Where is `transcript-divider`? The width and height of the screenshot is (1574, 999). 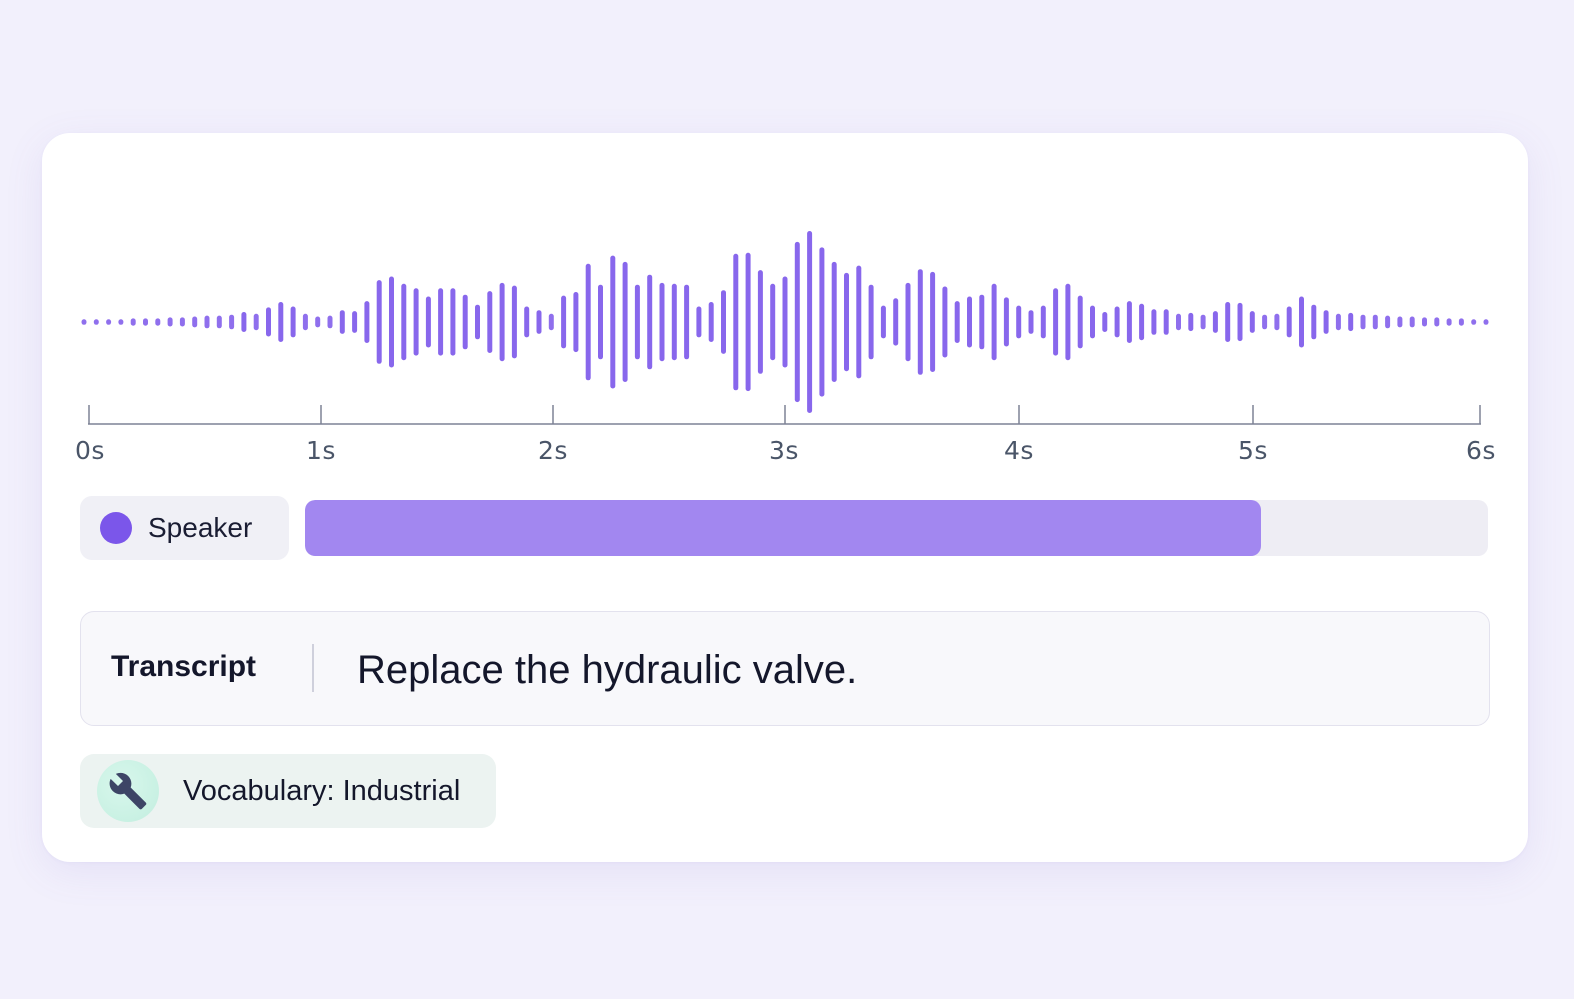 transcript-divider is located at coordinates (313, 668).